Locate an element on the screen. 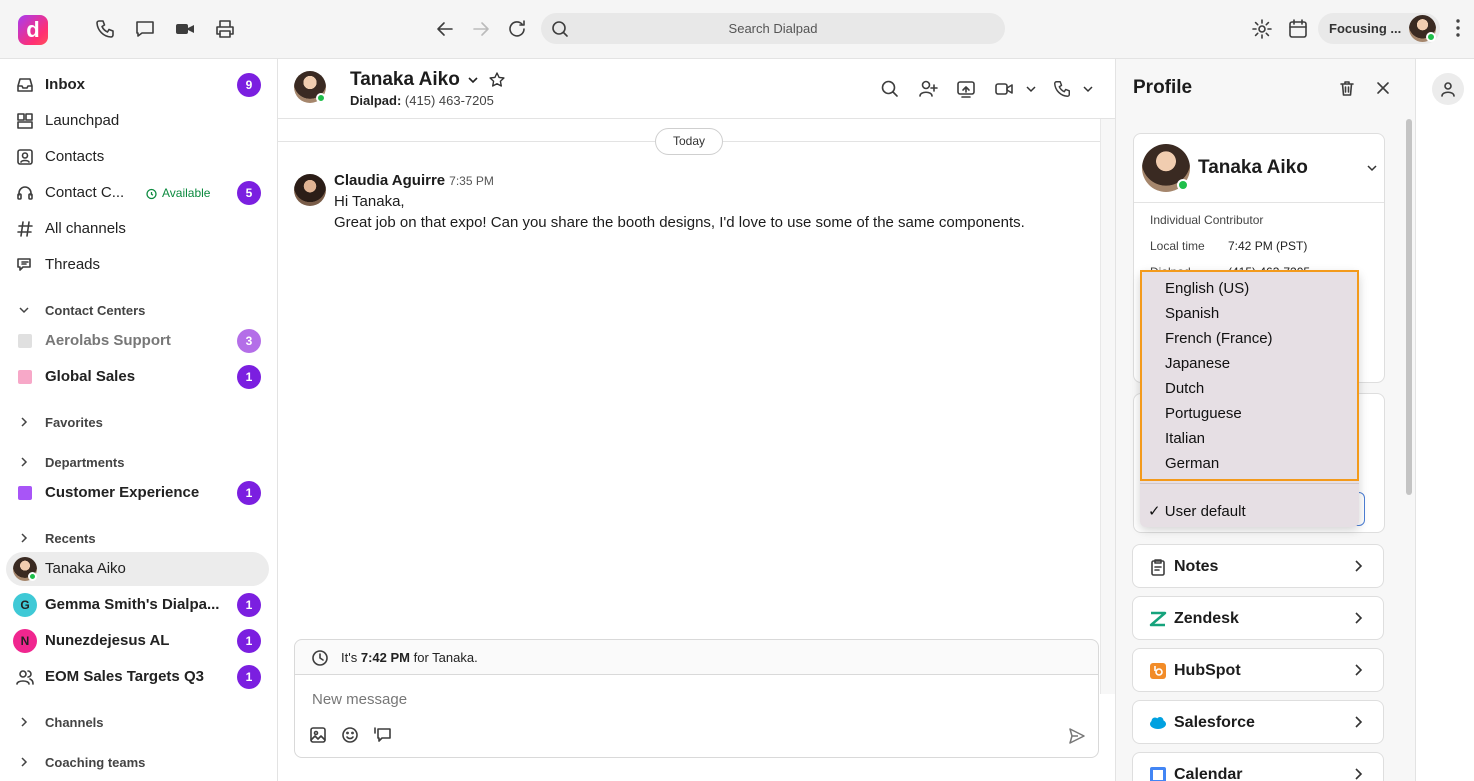  contact-subtitle: Dialpad: (415) 463-7205 is located at coordinates (422, 100).